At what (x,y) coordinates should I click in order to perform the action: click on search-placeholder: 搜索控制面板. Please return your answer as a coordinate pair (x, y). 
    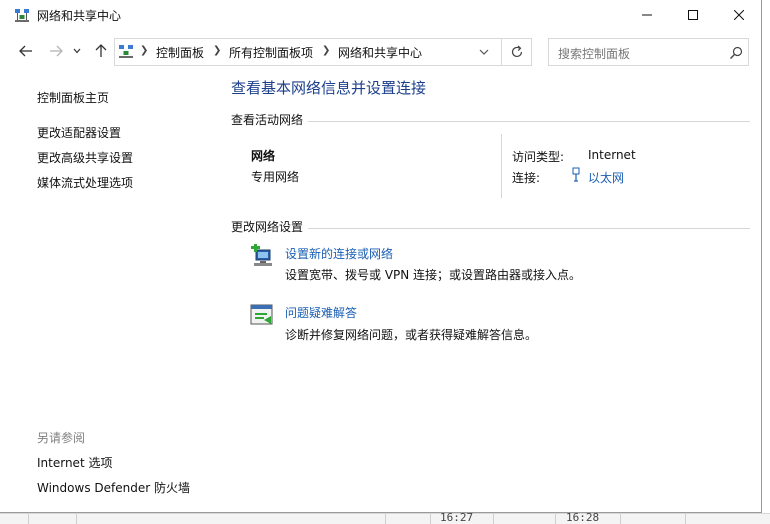
    Looking at the image, I should click on (594, 54).